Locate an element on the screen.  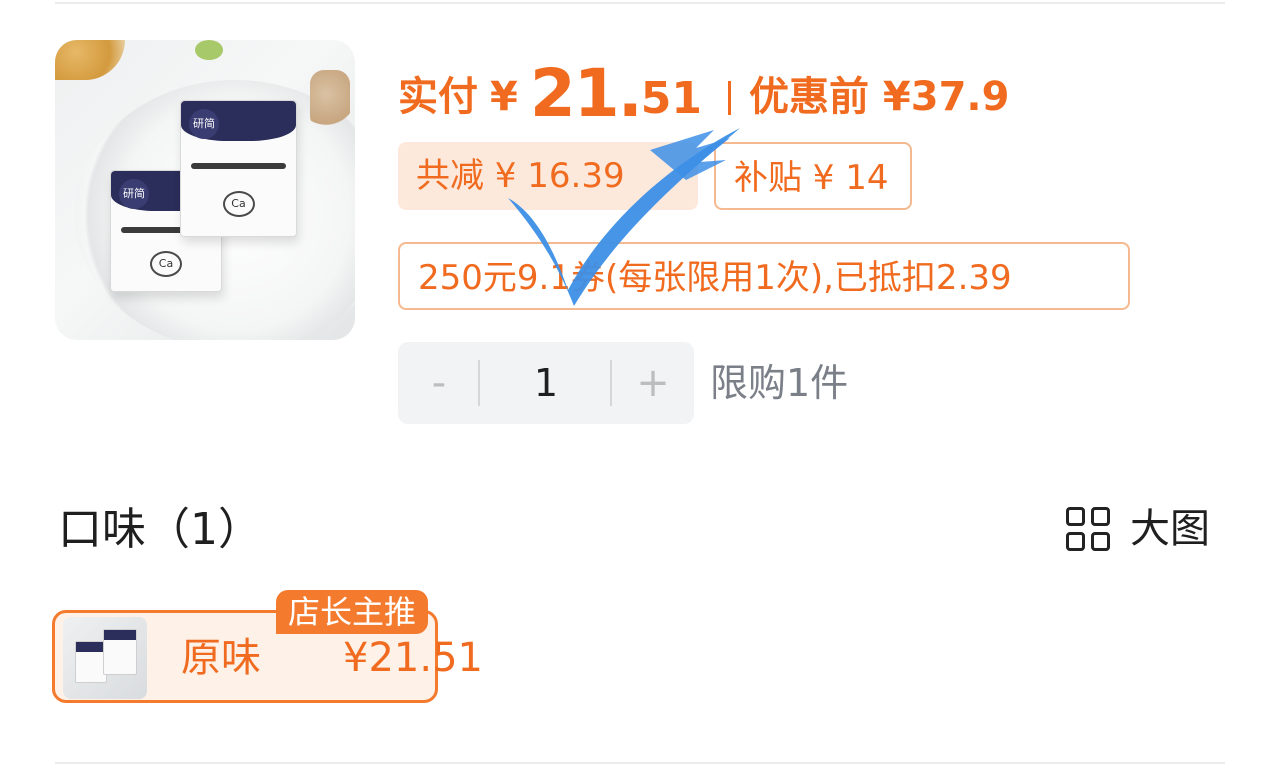
decrease-button: - is located at coordinates (439, 383).